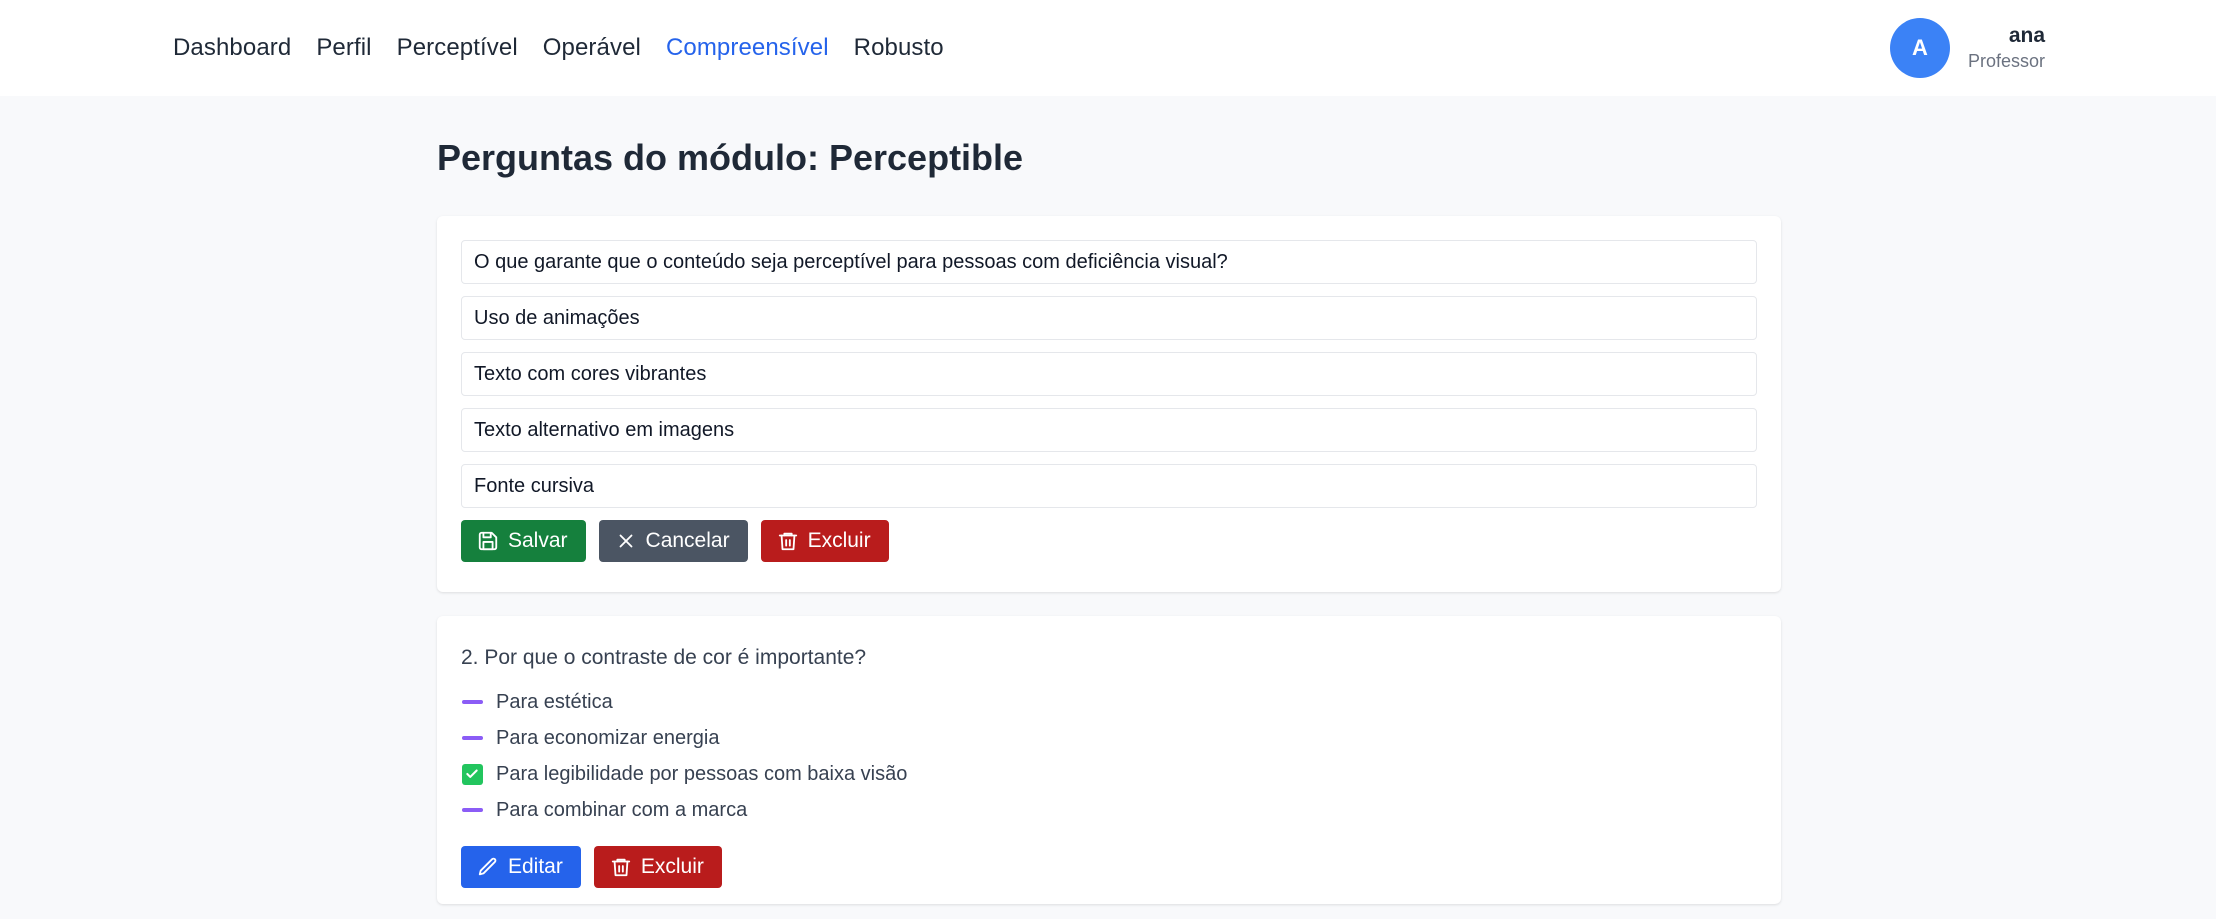 This screenshot has height=919, width=2216. I want to click on list-item: Para economizar energia, so click(1109, 738).